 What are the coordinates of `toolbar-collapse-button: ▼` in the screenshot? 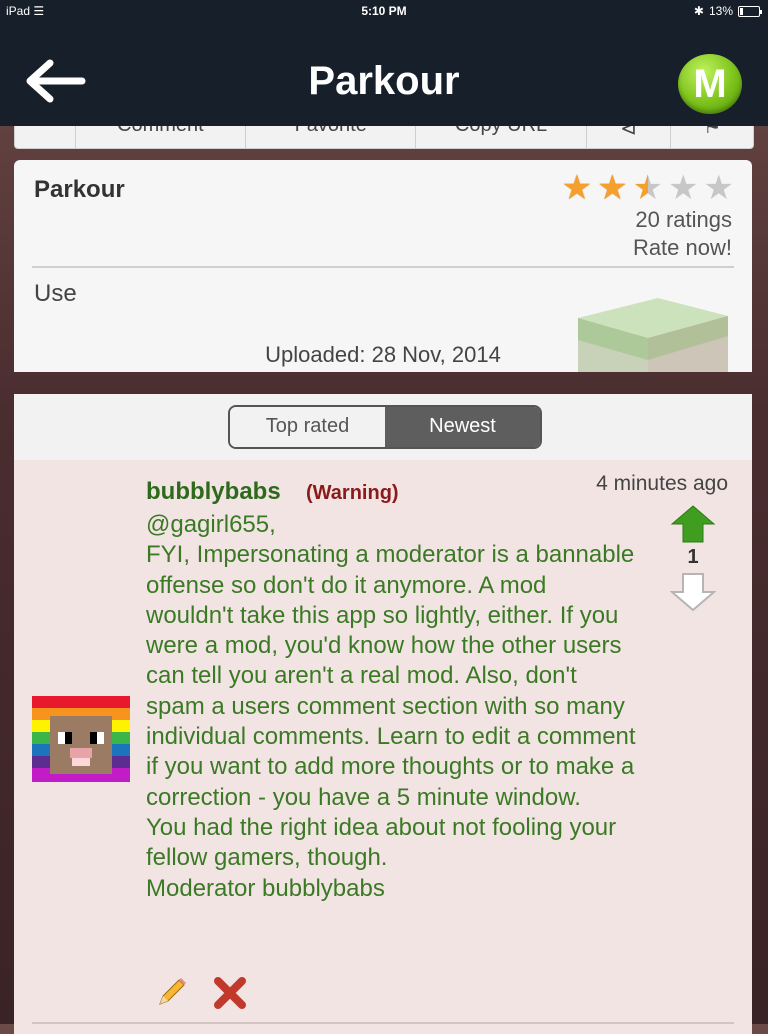 It's located at (45, 137).